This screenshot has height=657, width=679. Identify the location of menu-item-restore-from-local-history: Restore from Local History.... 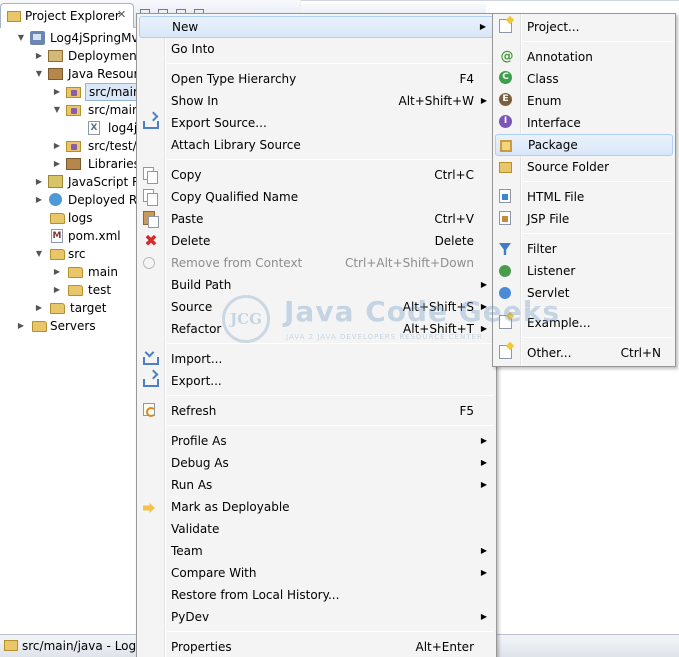
(316, 595).